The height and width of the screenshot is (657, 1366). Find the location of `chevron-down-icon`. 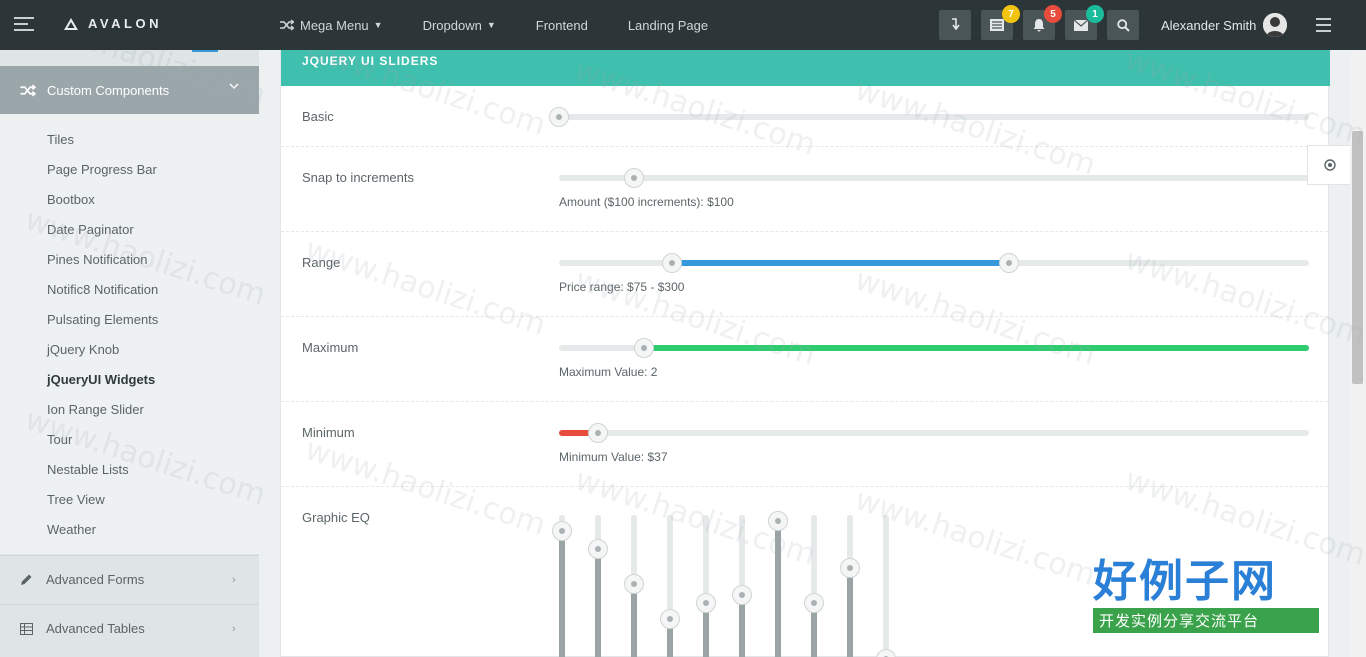

chevron-down-icon is located at coordinates (234, 86).